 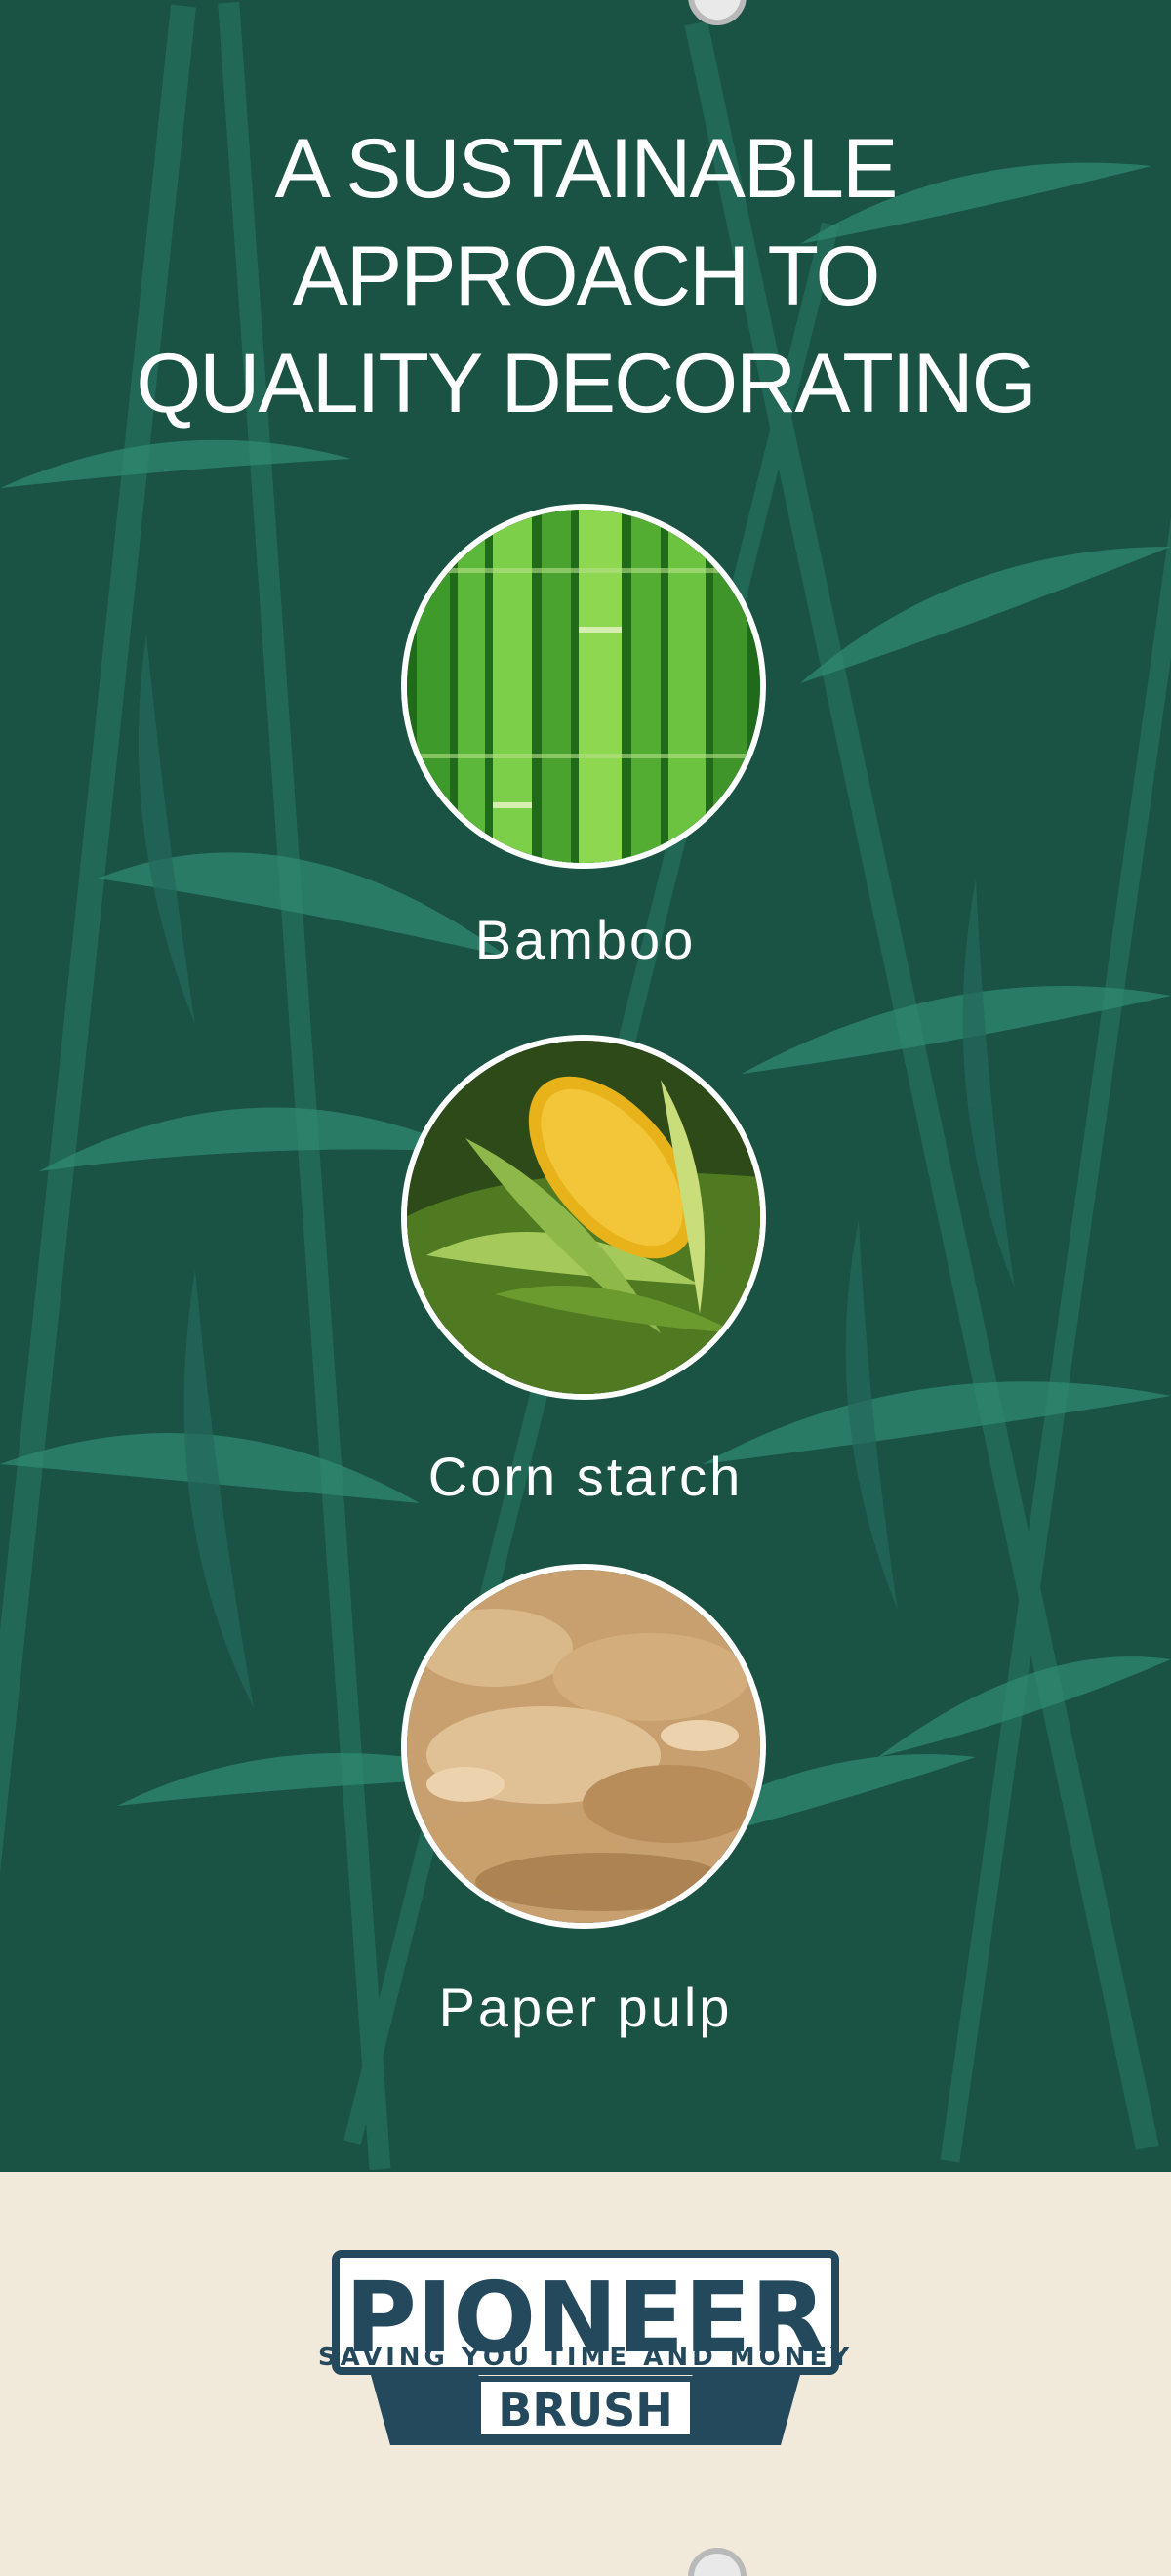 What do you see at coordinates (586, 383) in the screenshot?
I see `headline-line-3: QUALITY DECORATING` at bounding box center [586, 383].